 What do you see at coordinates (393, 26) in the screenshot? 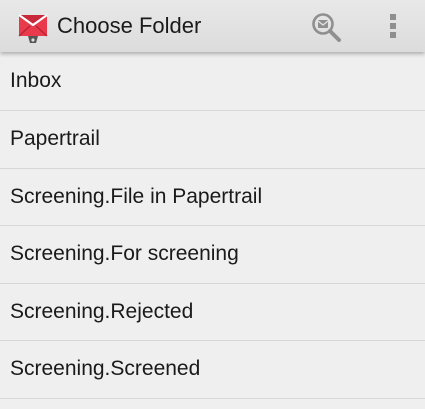
I see `overflow-menu-button` at bounding box center [393, 26].